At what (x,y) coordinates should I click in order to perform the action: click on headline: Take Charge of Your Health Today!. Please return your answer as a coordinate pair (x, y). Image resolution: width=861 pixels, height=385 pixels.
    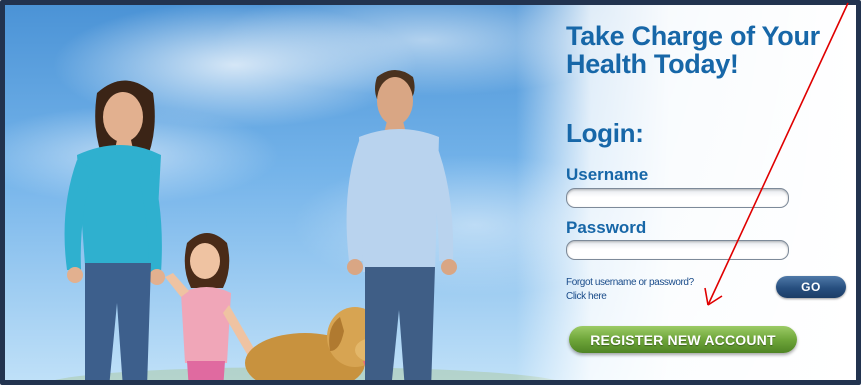
    Looking at the image, I should click on (701, 50).